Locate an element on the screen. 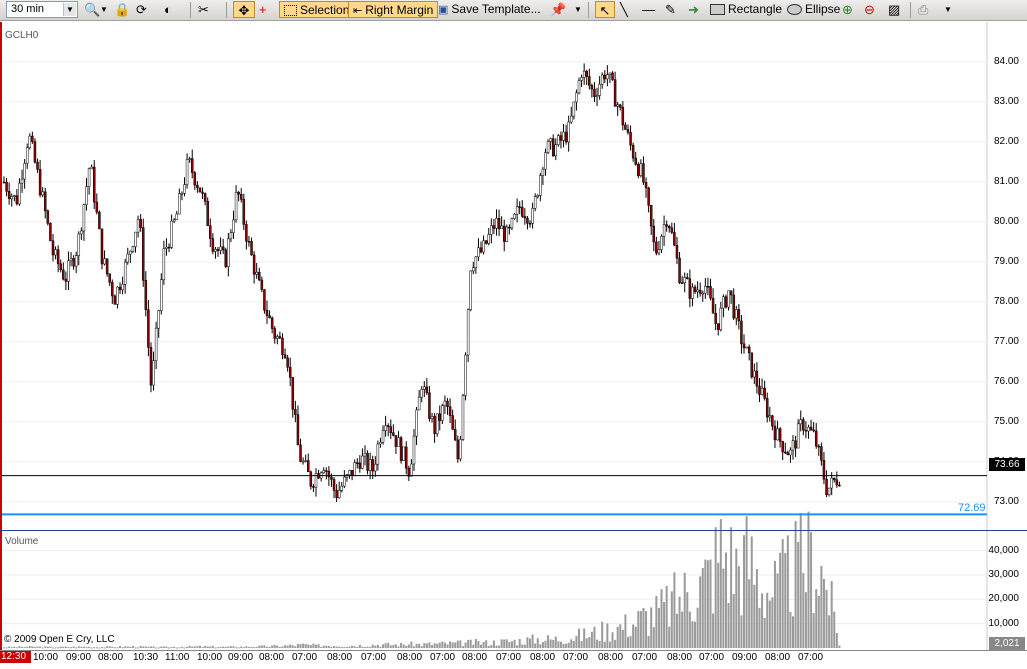 Image resolution: width=1027 pixels, height=669 pixels. x-tick-label: 09:00 is located at coordinates (745, 657).